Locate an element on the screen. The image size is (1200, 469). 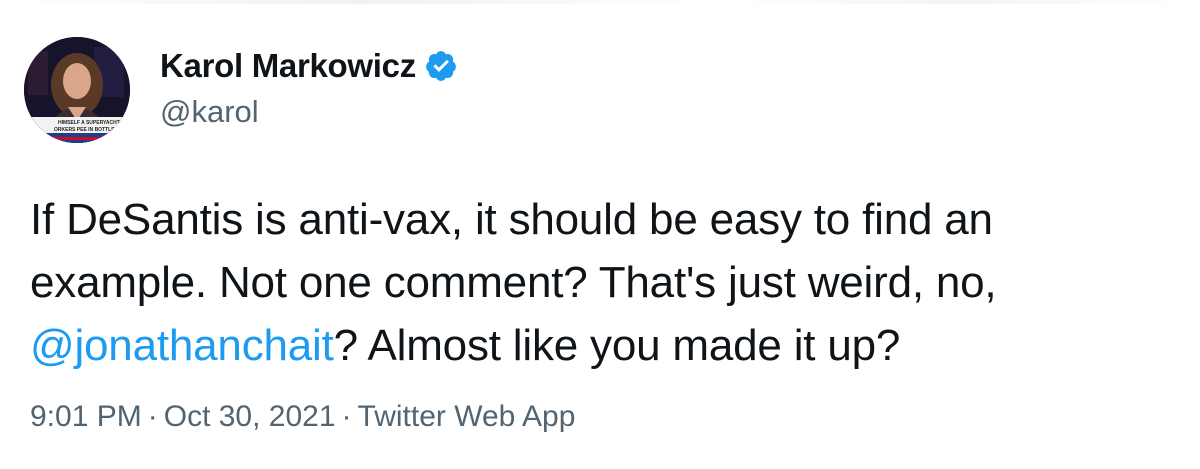
verified-badge-icon is located at coordinates (441, 66).